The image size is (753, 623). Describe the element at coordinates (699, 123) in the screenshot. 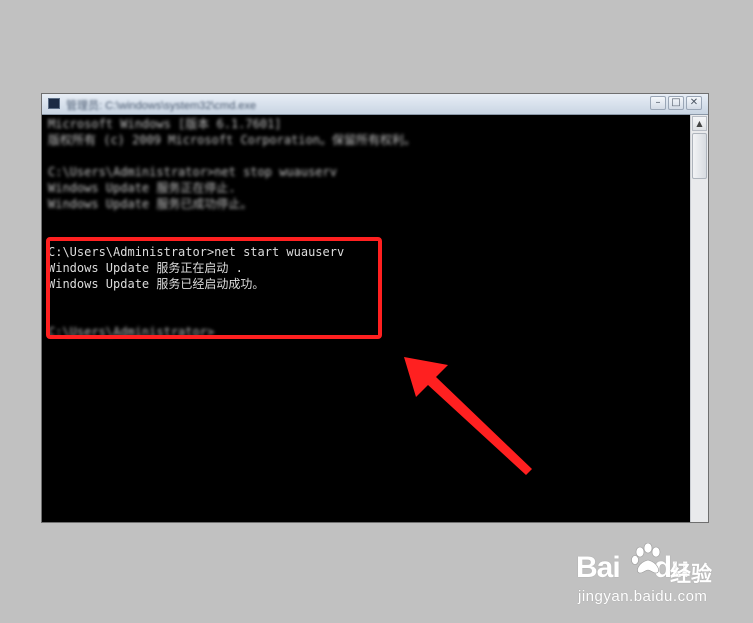

I see `scroll-up-arrow-icon: ▲` at that location.